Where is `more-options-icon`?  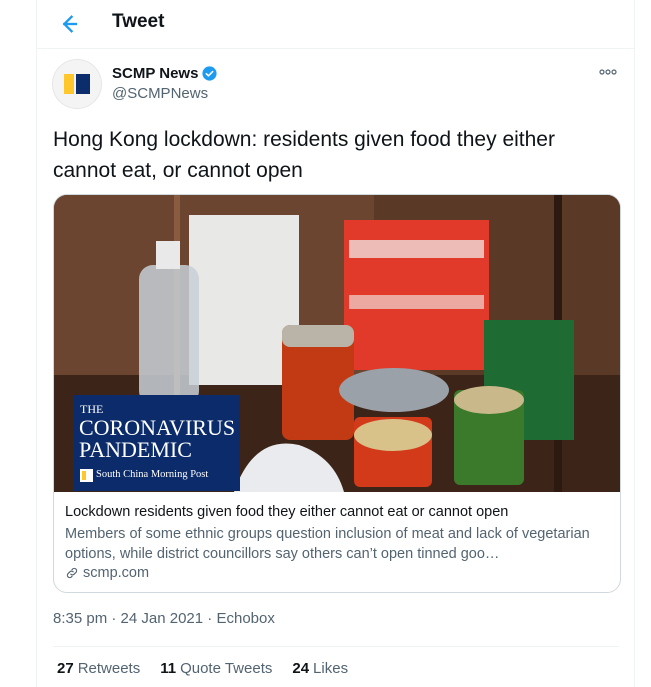
more-options-icon is located at coordinates (608, 72).